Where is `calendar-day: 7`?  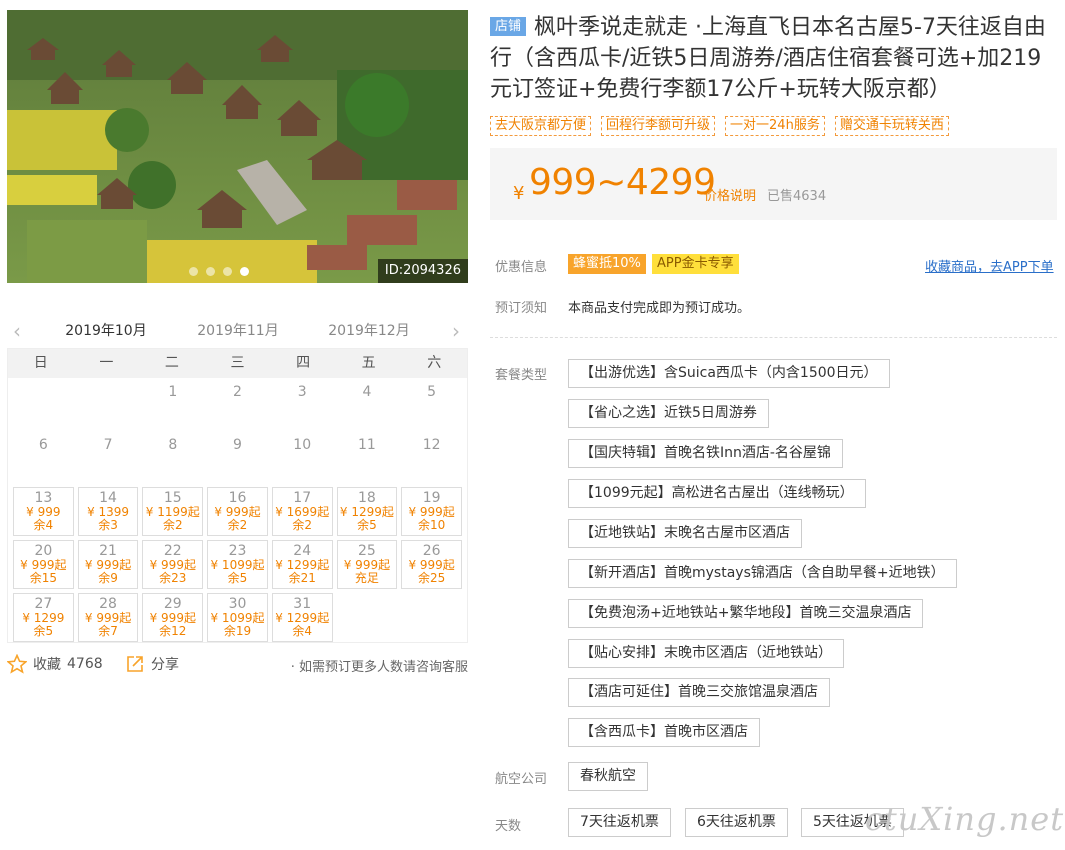 calendar-day: 7 is located at coordinates (108, 458).